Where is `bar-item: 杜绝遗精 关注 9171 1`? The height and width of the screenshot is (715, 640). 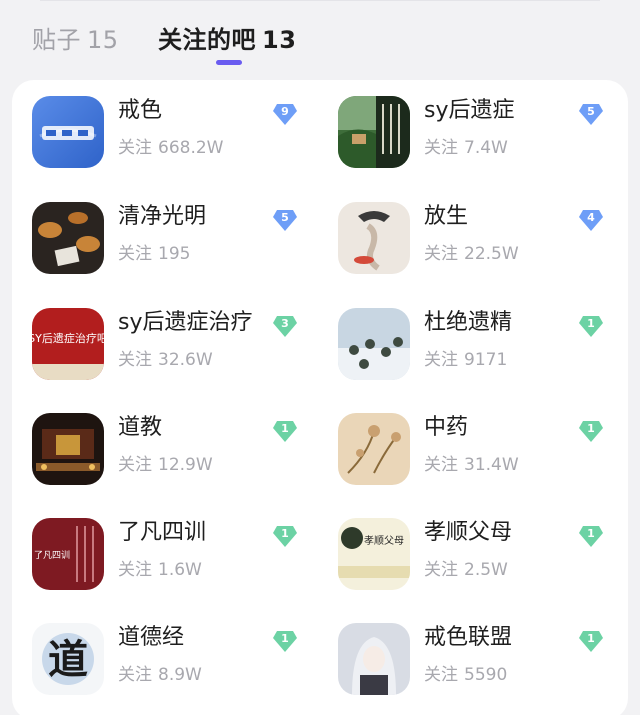 bar-item: 杜绝遗精 关注 9171 1 is located at coordinates (488, 358).